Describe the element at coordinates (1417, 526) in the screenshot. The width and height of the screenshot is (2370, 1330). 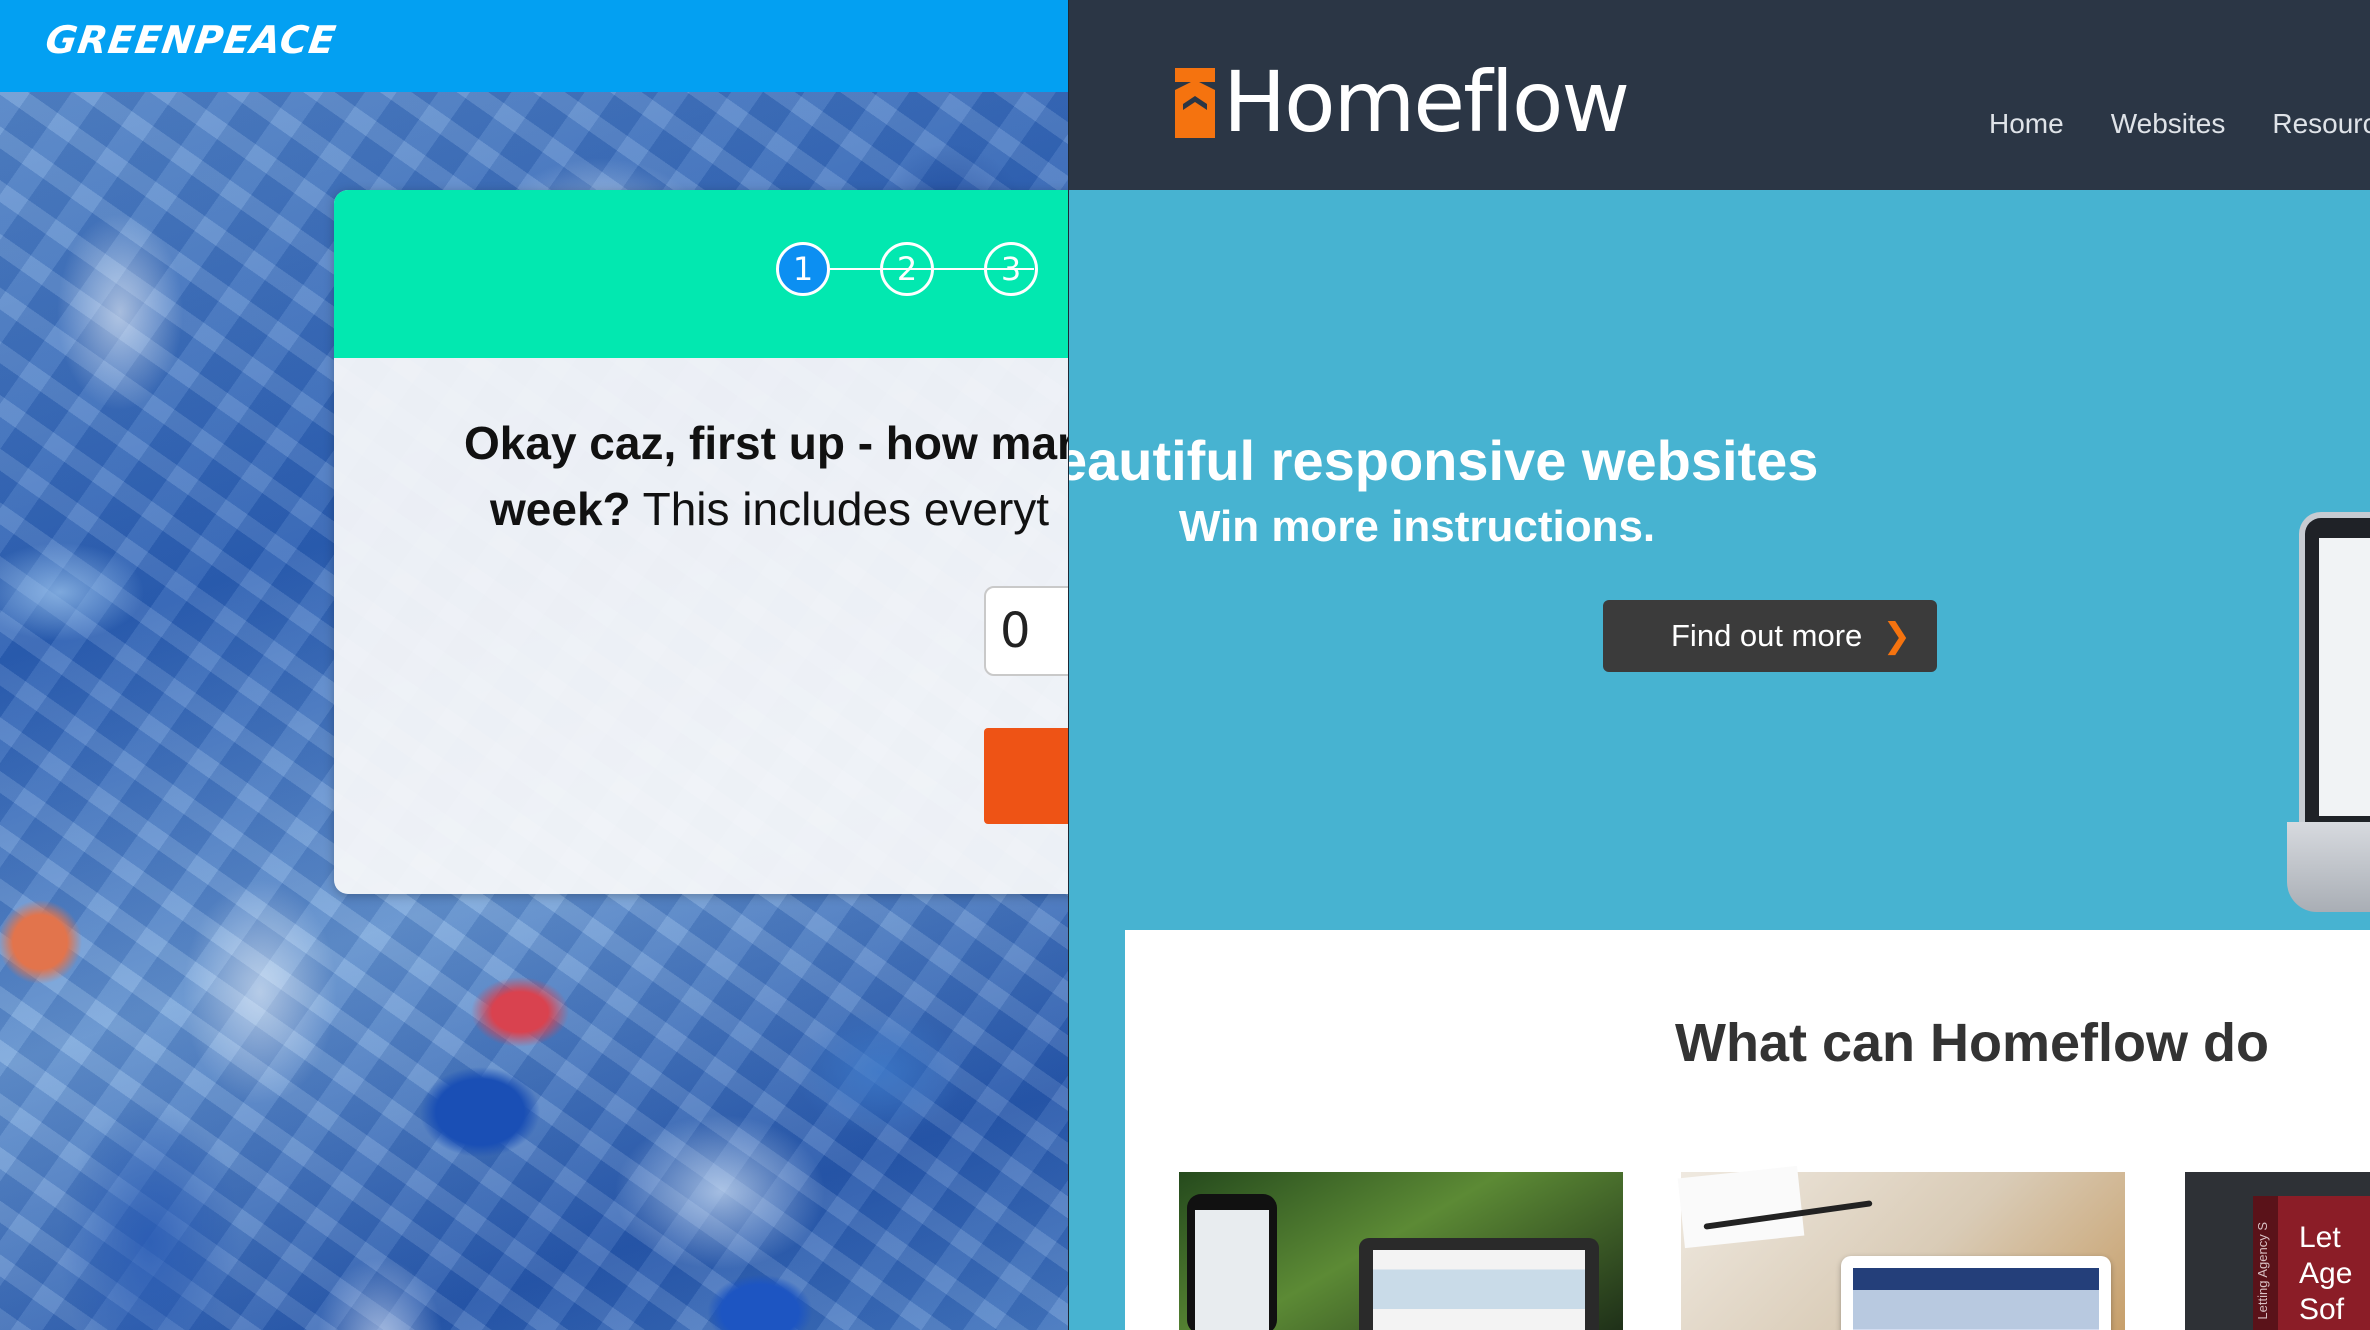
I see `hero-subtitle: Win more instructions.` at that location.